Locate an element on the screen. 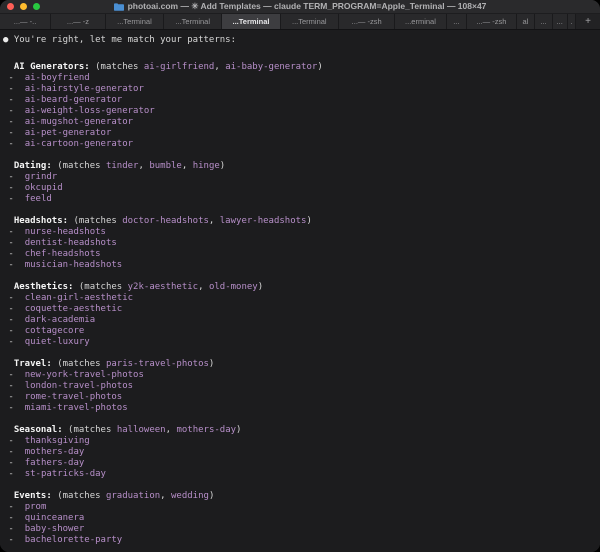 Image resolution: width=600 pixels, height=552 pixels. tab-terminal: ...erminal is located at coordinates (421, 21).